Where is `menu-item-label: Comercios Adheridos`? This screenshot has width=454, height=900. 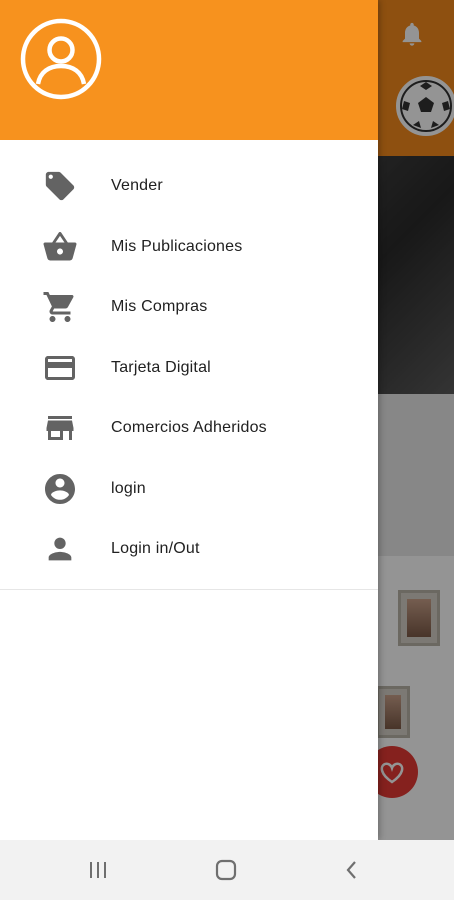
menu-item-label: Comercios Adheridos is located at coordinates (189, 428).